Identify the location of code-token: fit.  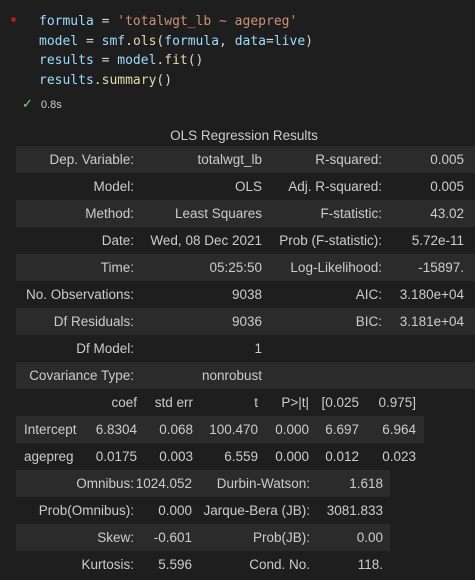
(176, 60).